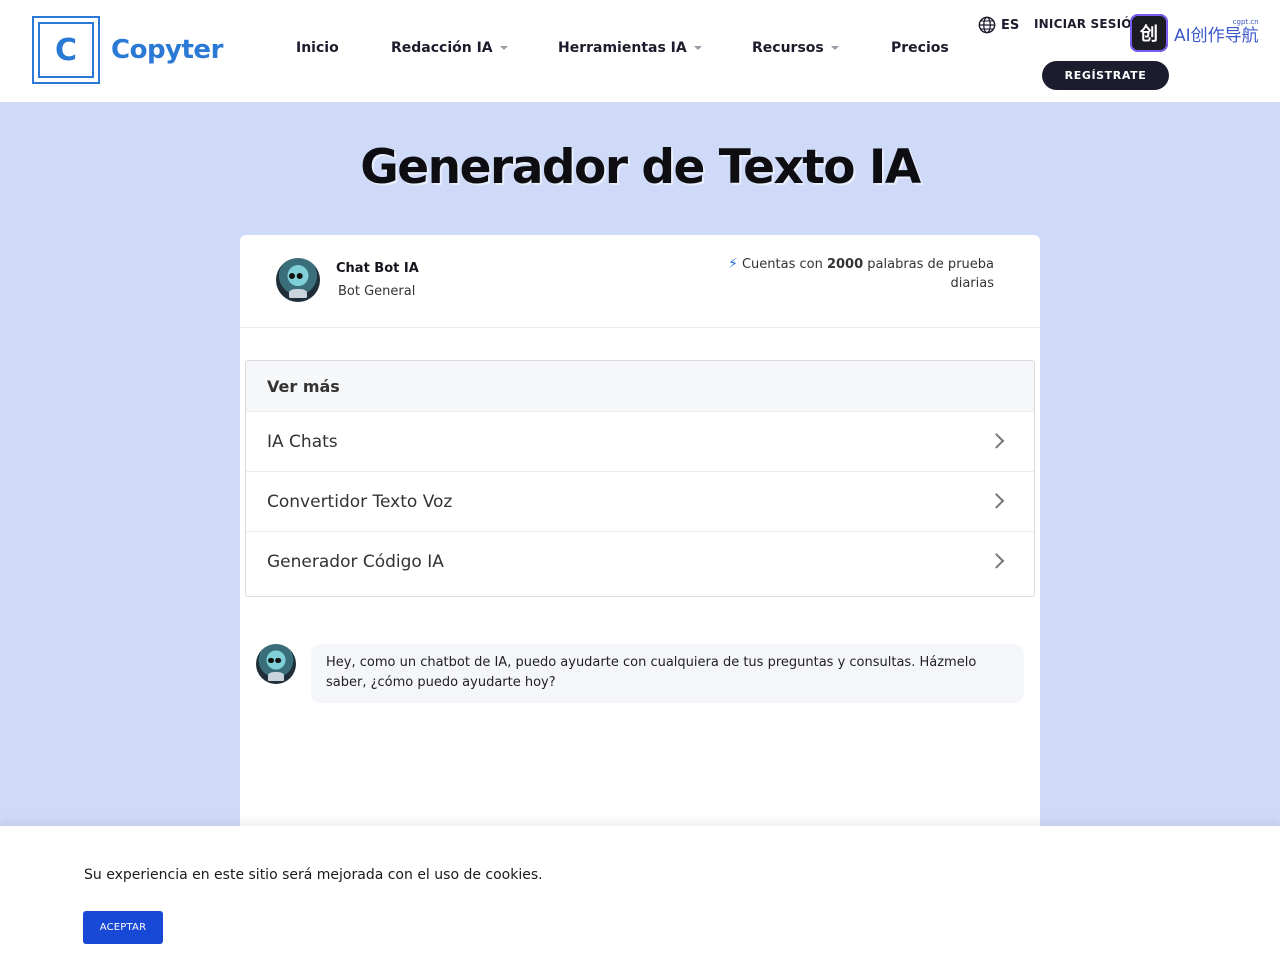  What do you see at coordinates (302, 441) in the screenshot?
I see `list-item-label: IA Chats` at bounding box center [302, 441].